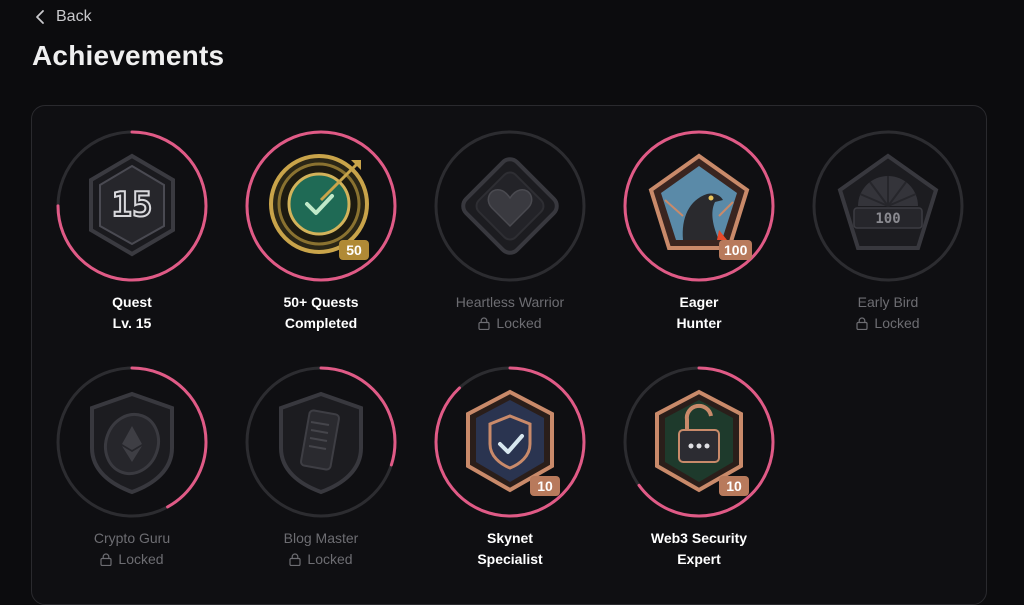  What do you see at coordinates (510, 538) in the screenshot?
I see `achievement-name: Skynet` at bounding box center [510, 538].